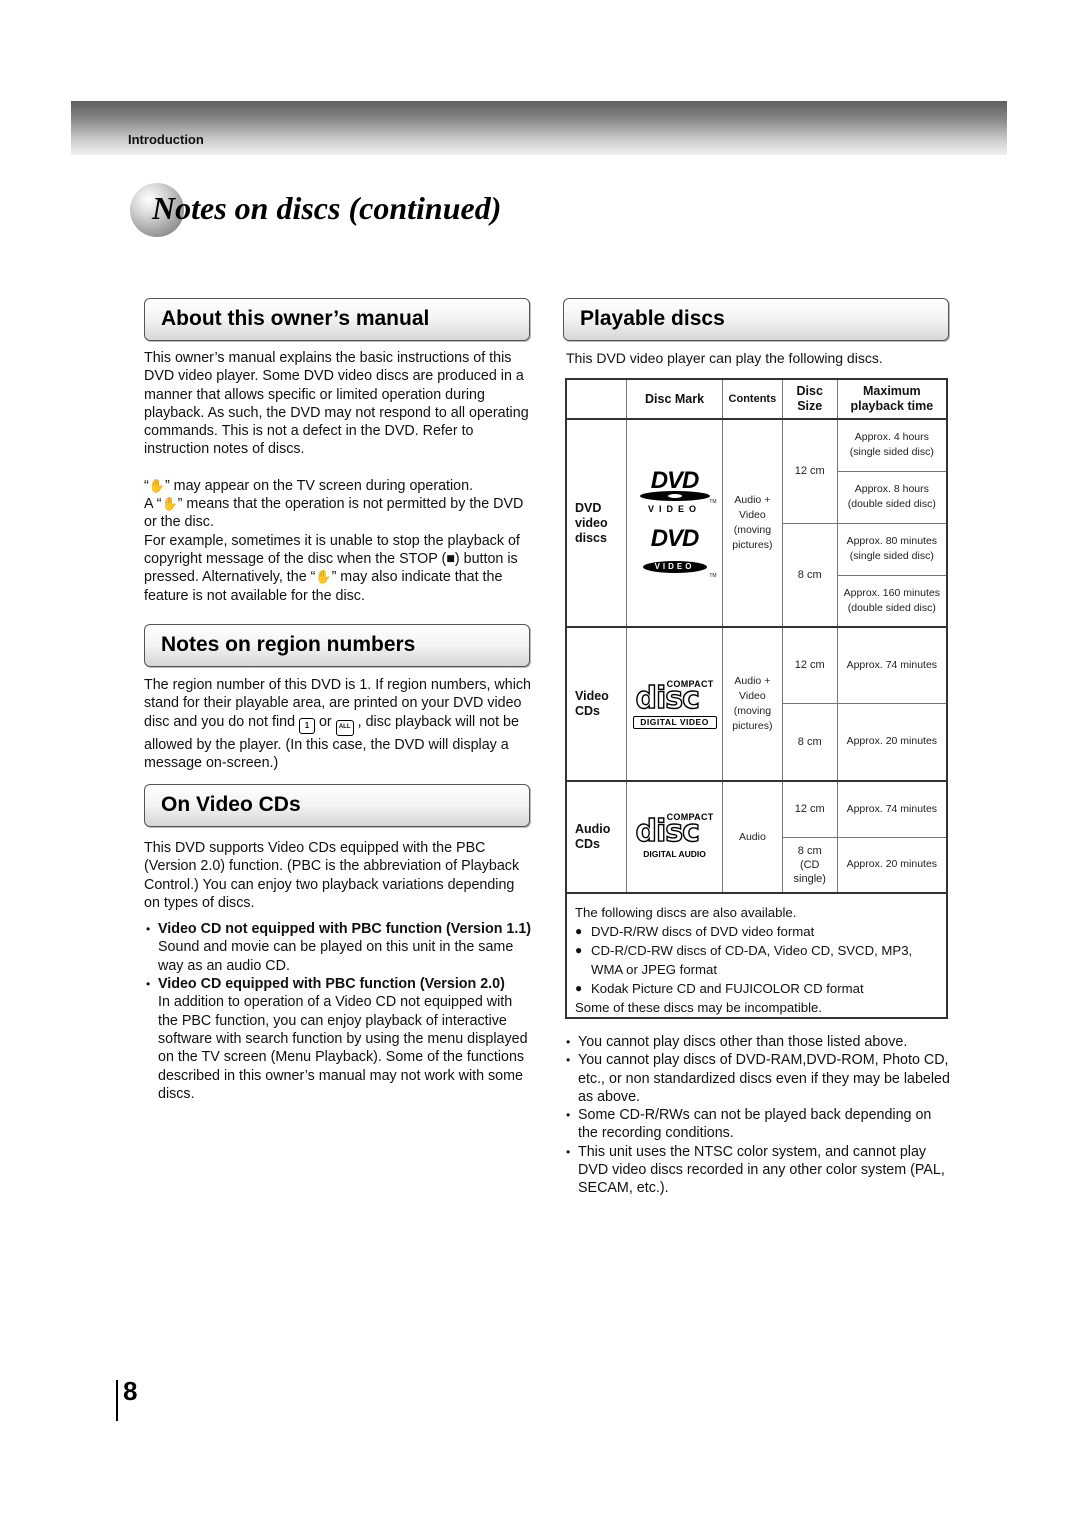  What do you see at coordinates (596, 704) in the screenshot?
I see `disc-type-video-cd: Video CDs` at bounding box center [596, 704].